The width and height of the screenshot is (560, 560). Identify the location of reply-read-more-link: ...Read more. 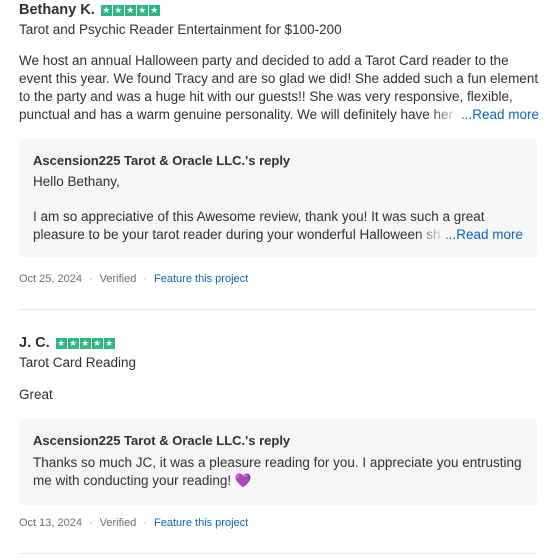
(484, 234).